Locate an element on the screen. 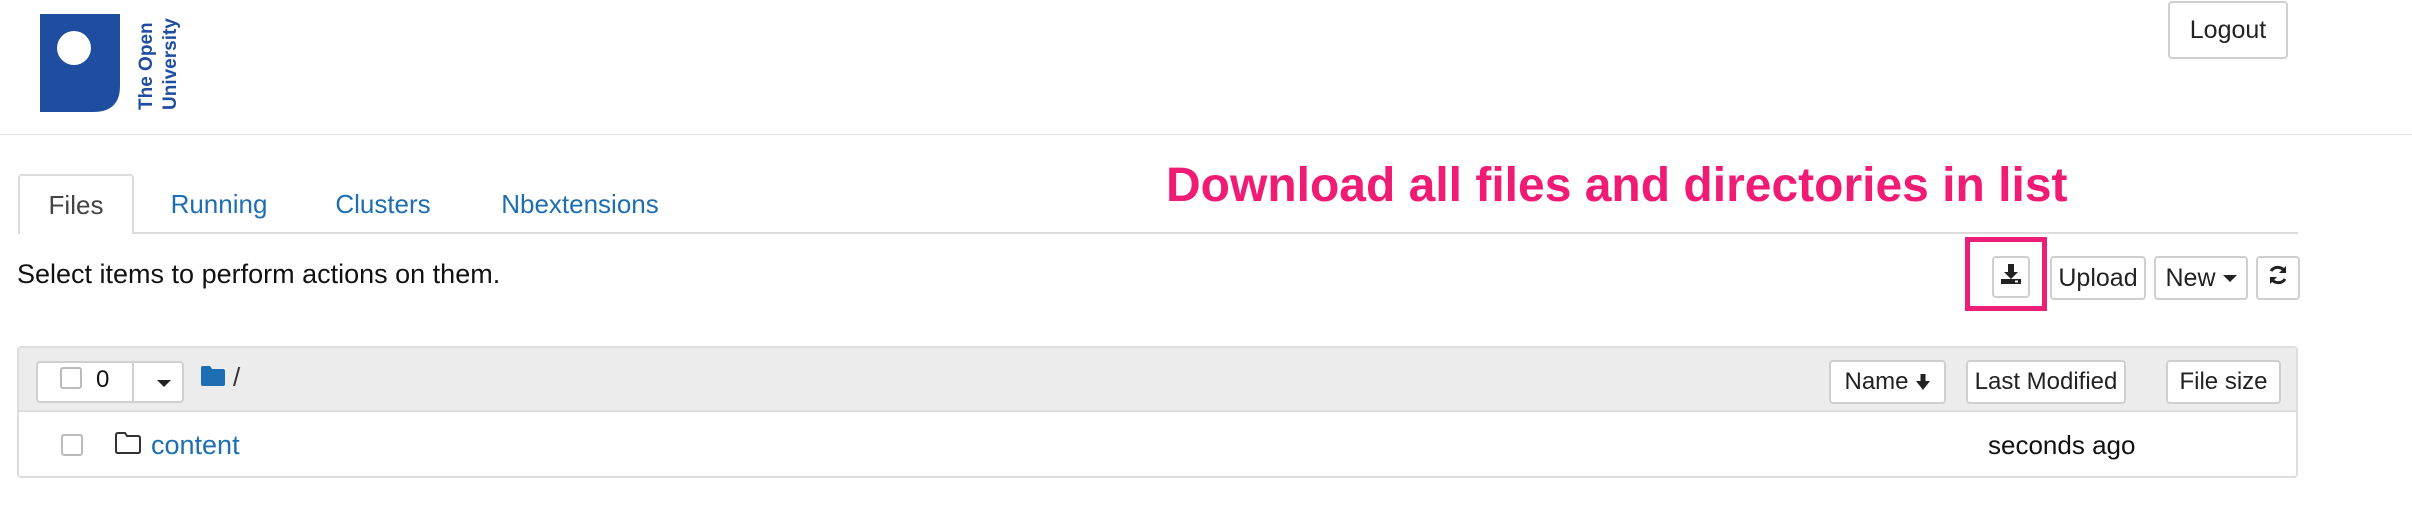  tab-running: Running is located at coordinates (219, 204).